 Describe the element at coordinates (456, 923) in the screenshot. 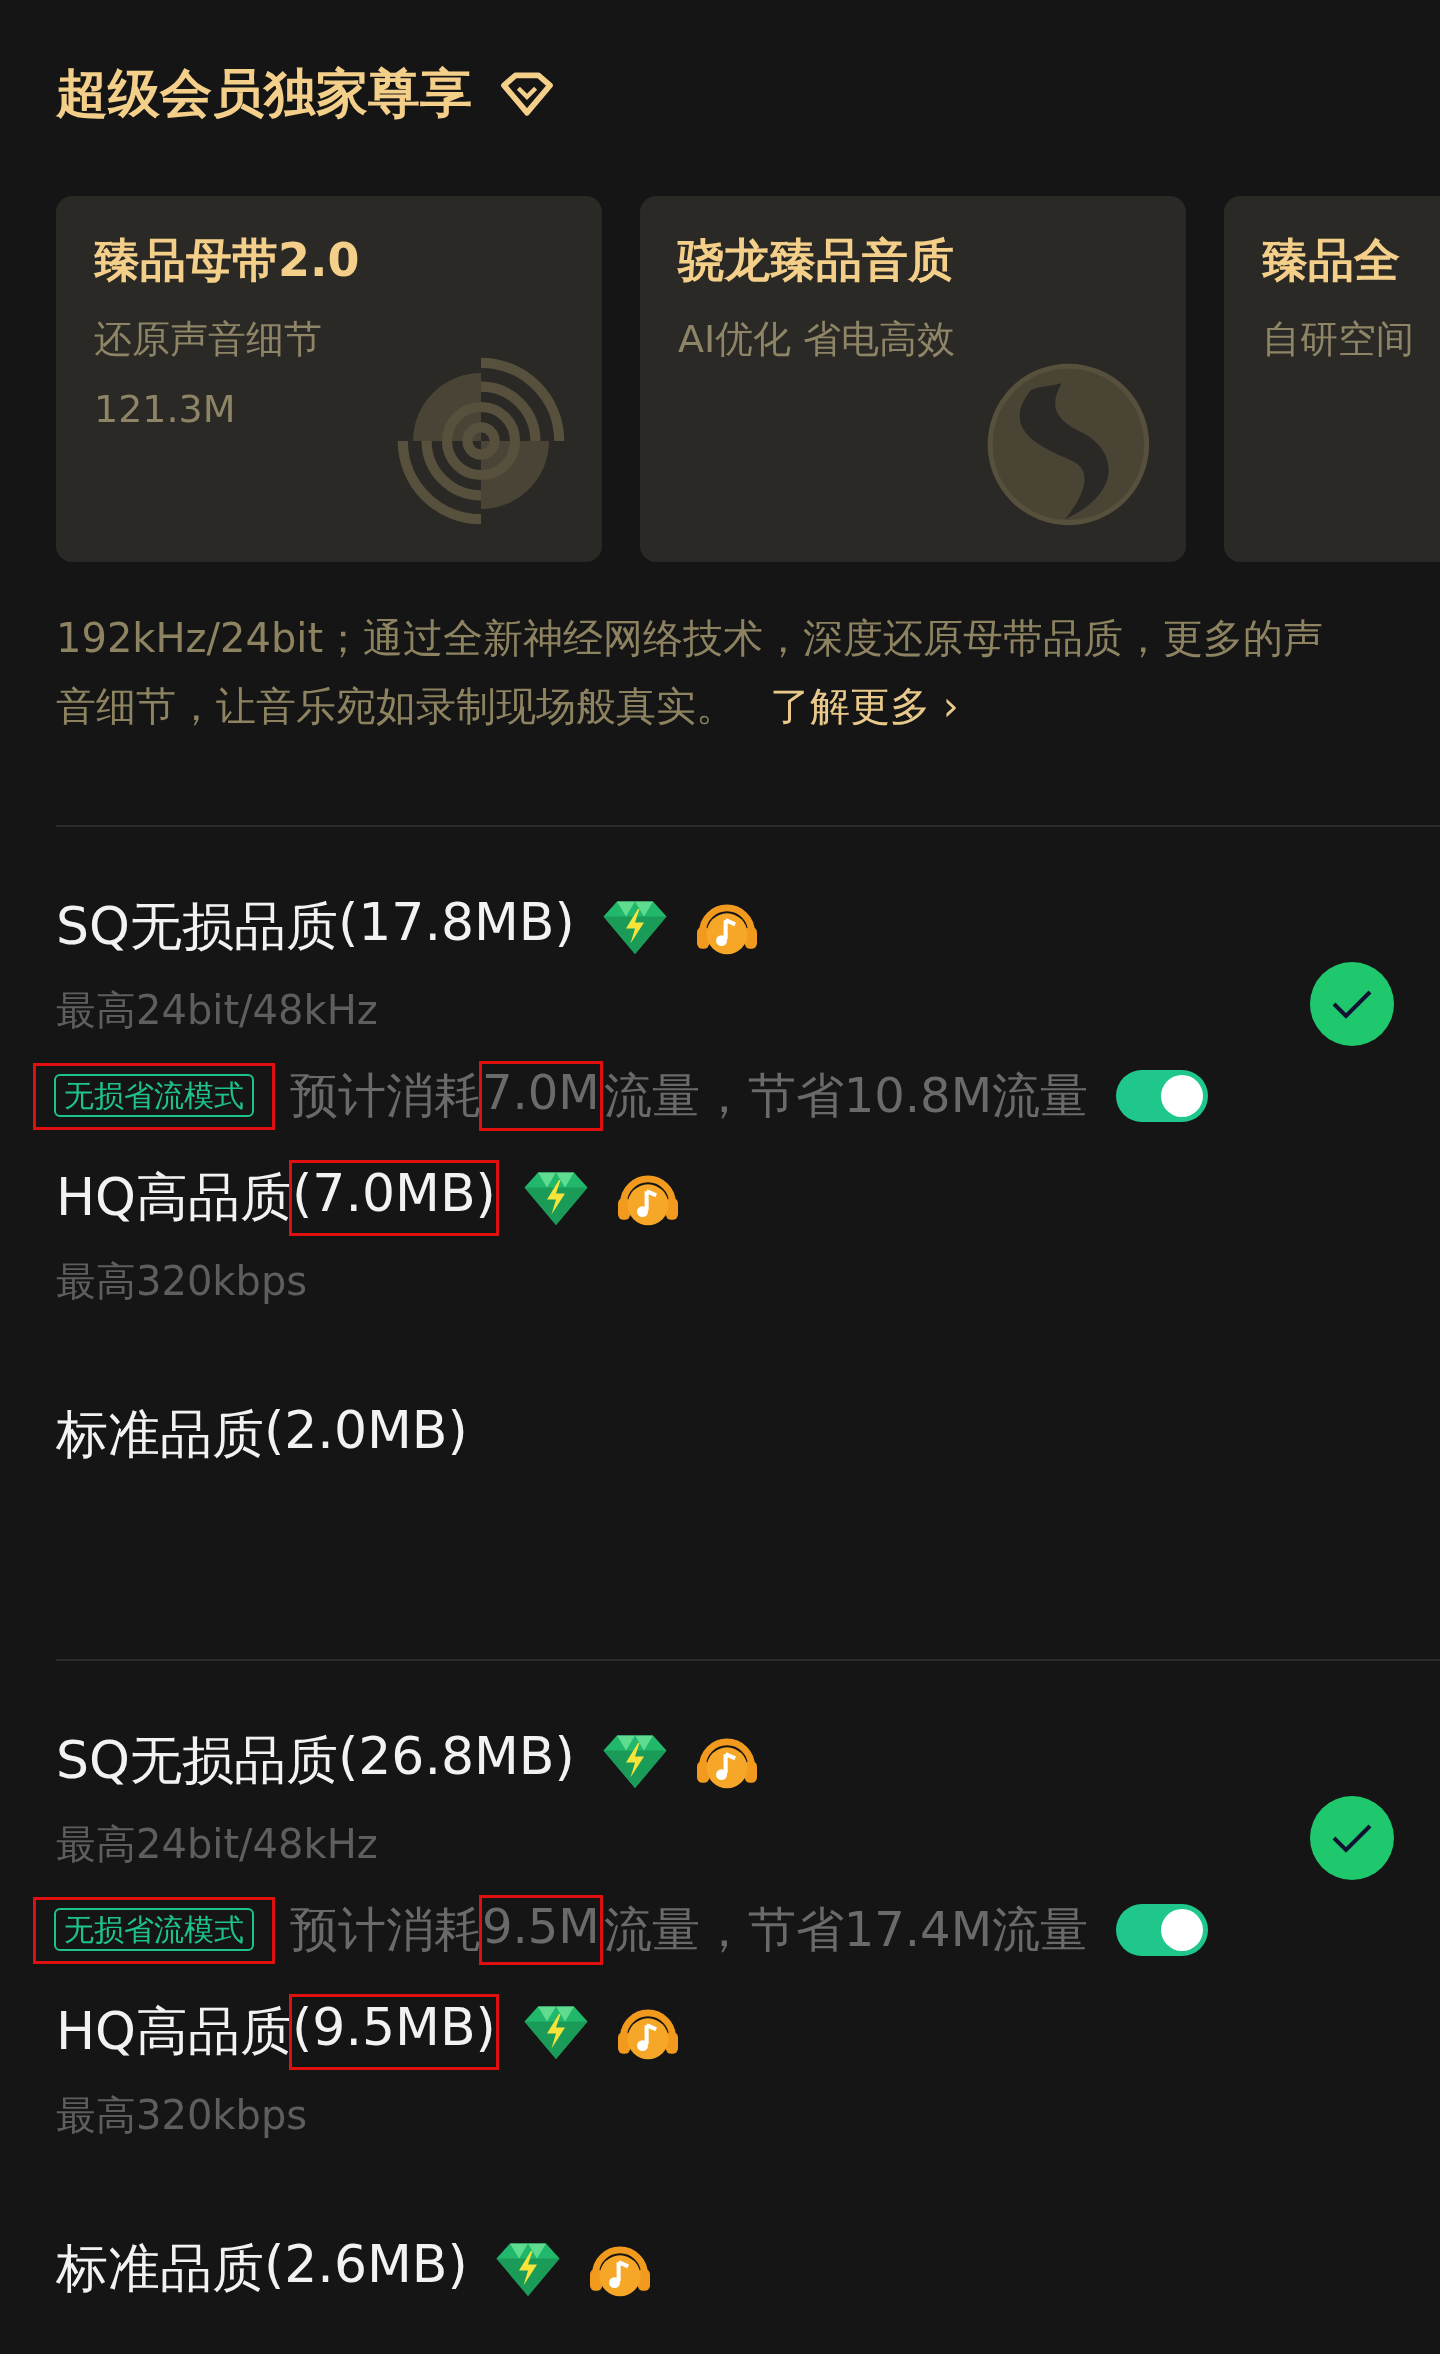

I see `quality-size: (17.8MB)` at that location.